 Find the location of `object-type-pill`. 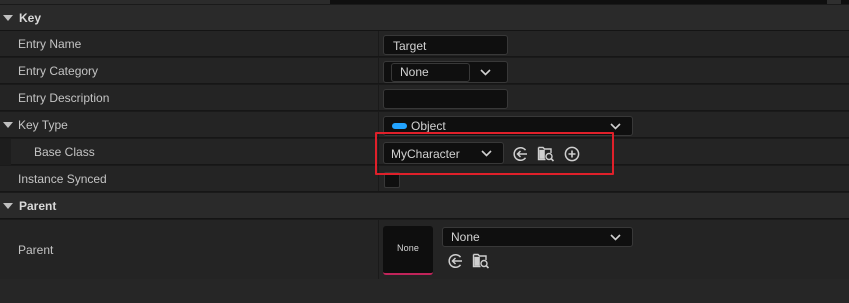

object-type-pill is located at coordinates (399, 126).